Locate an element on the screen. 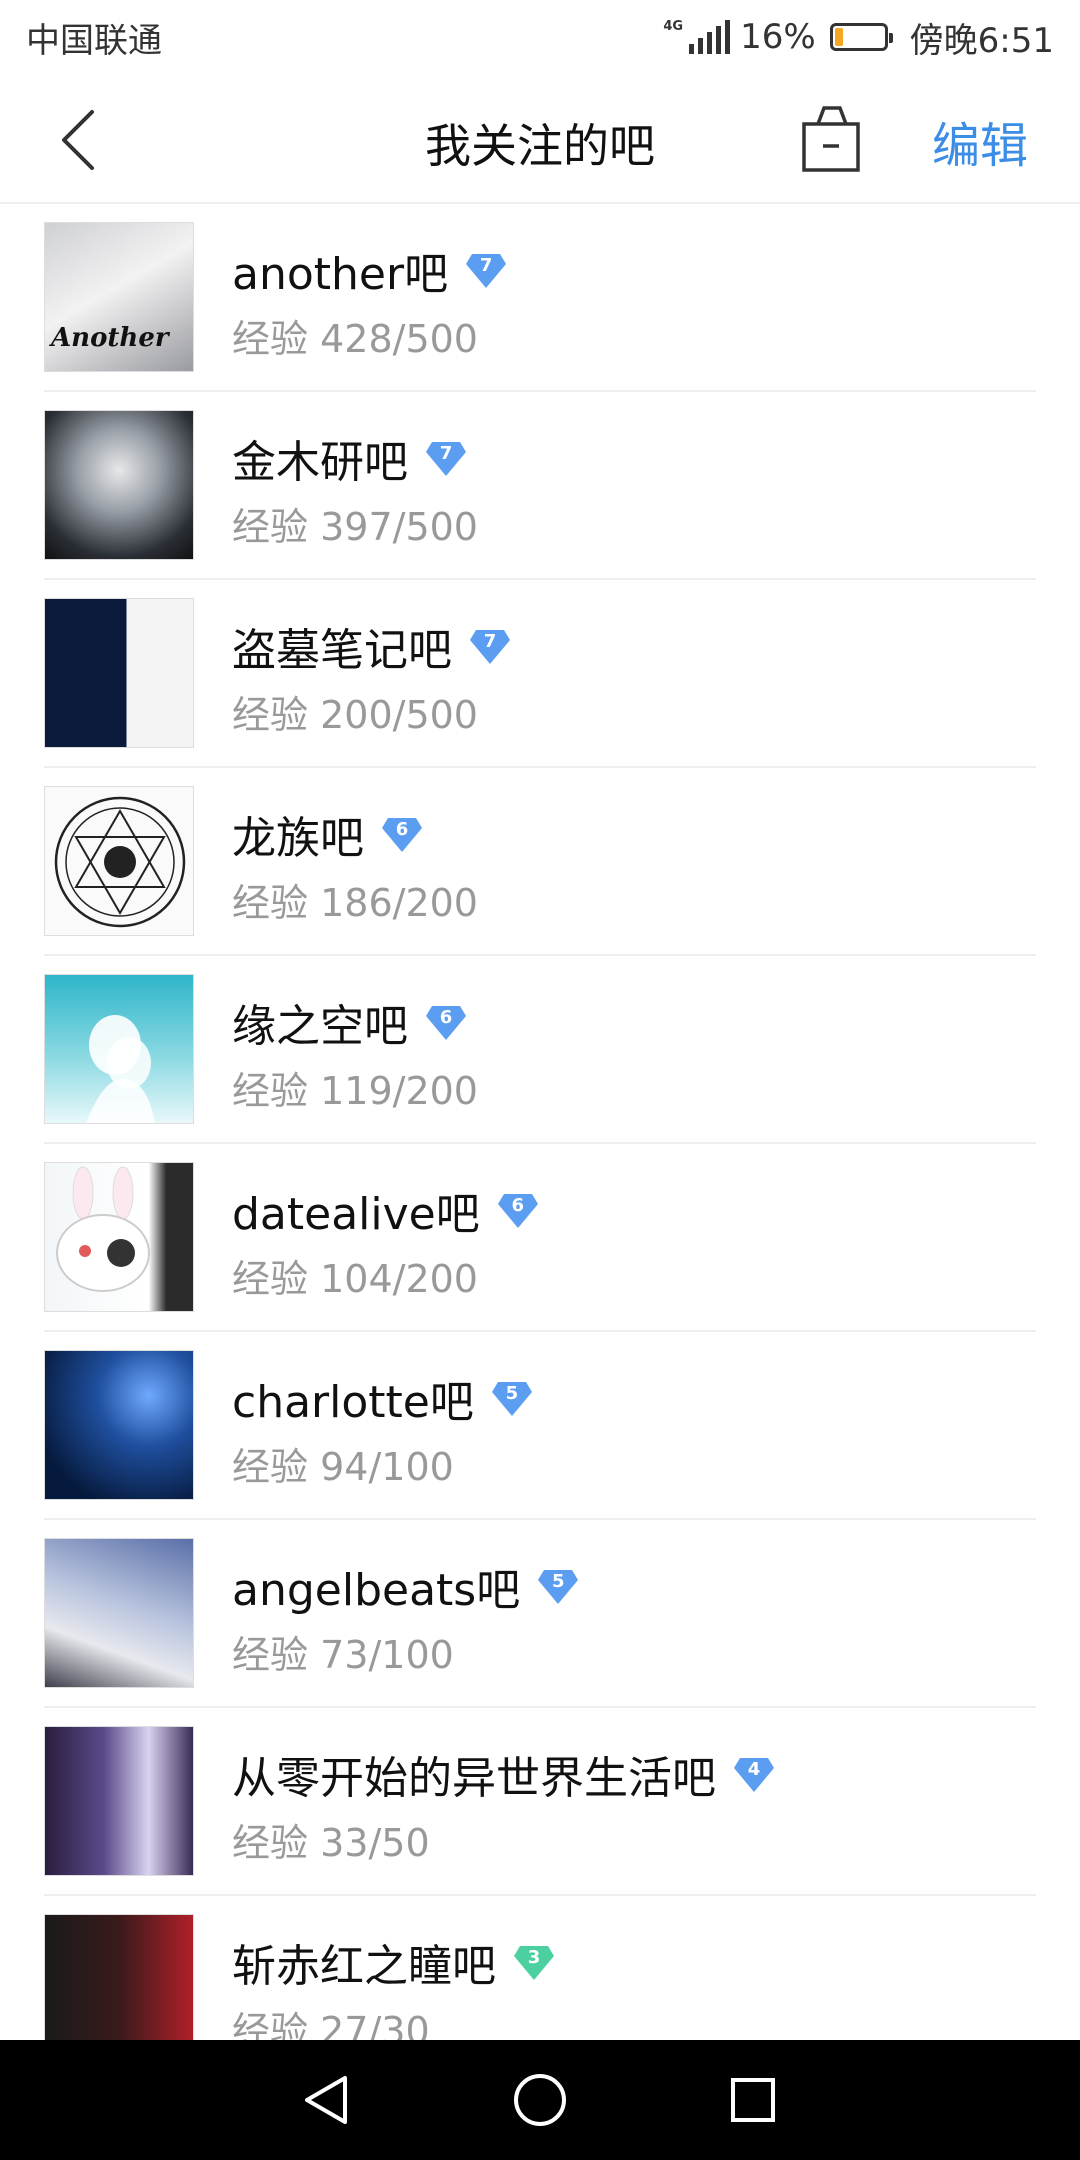 This screenshot has width=1080, height=2160. battery-icon is located at coordinates (861, 37).